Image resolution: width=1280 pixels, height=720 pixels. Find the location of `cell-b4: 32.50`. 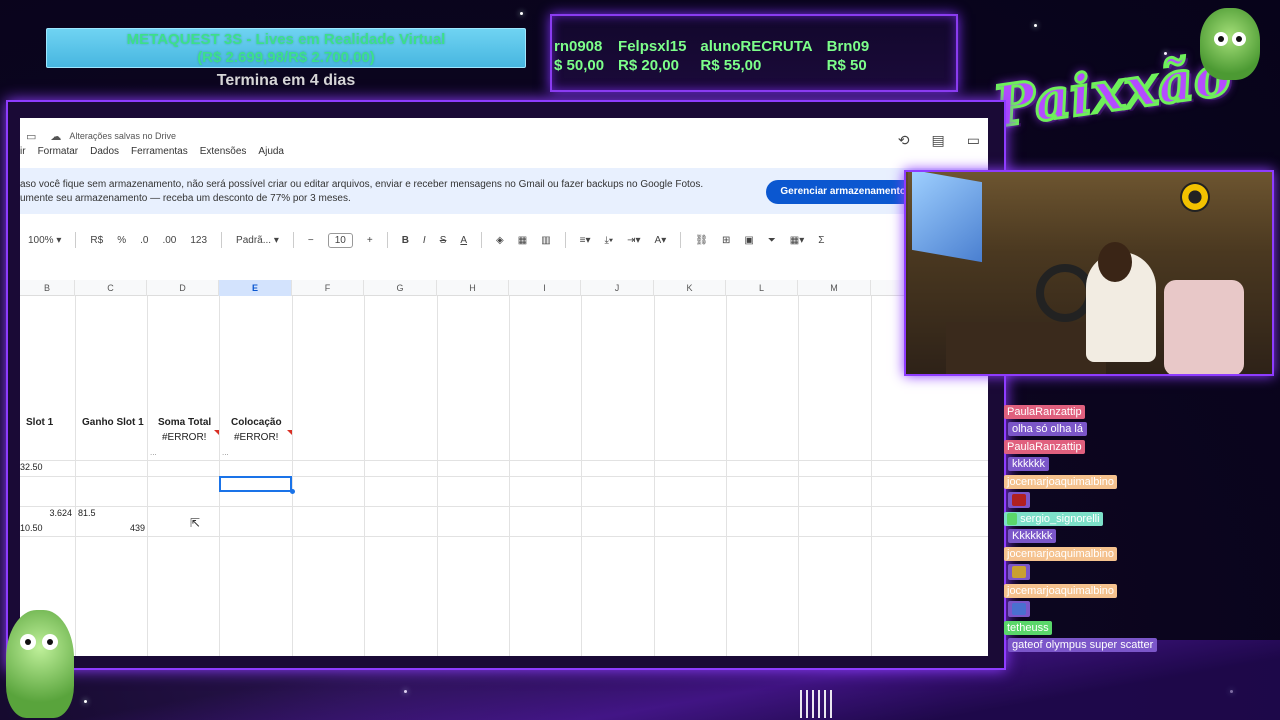

cell-b4: 32.50 is located at coordinates (31, 467).